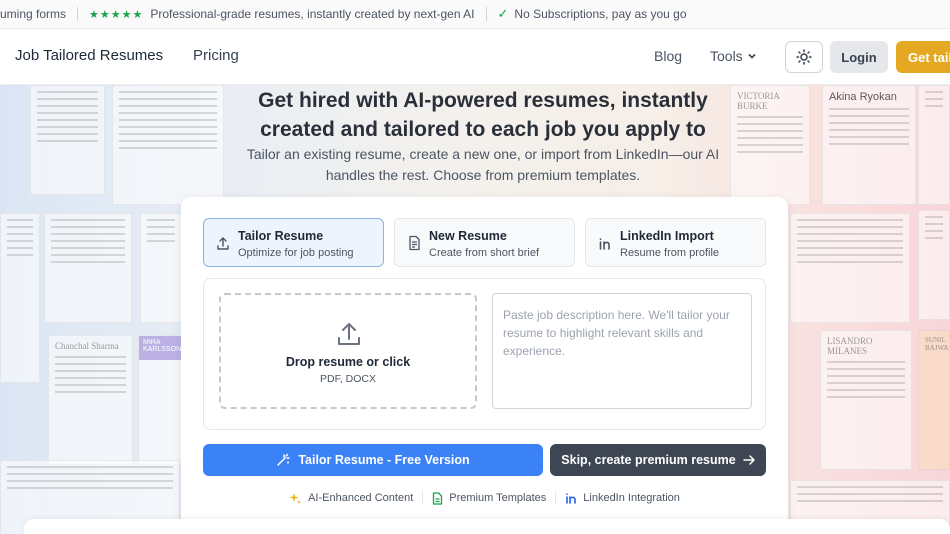 Image resolution: width=950 pixels, height=534 pixels. Describe the element at coordinates (384, 460) in the screenshot. I see `tailor-resume-button-label: Tailor Resume - Free Version` at that location.